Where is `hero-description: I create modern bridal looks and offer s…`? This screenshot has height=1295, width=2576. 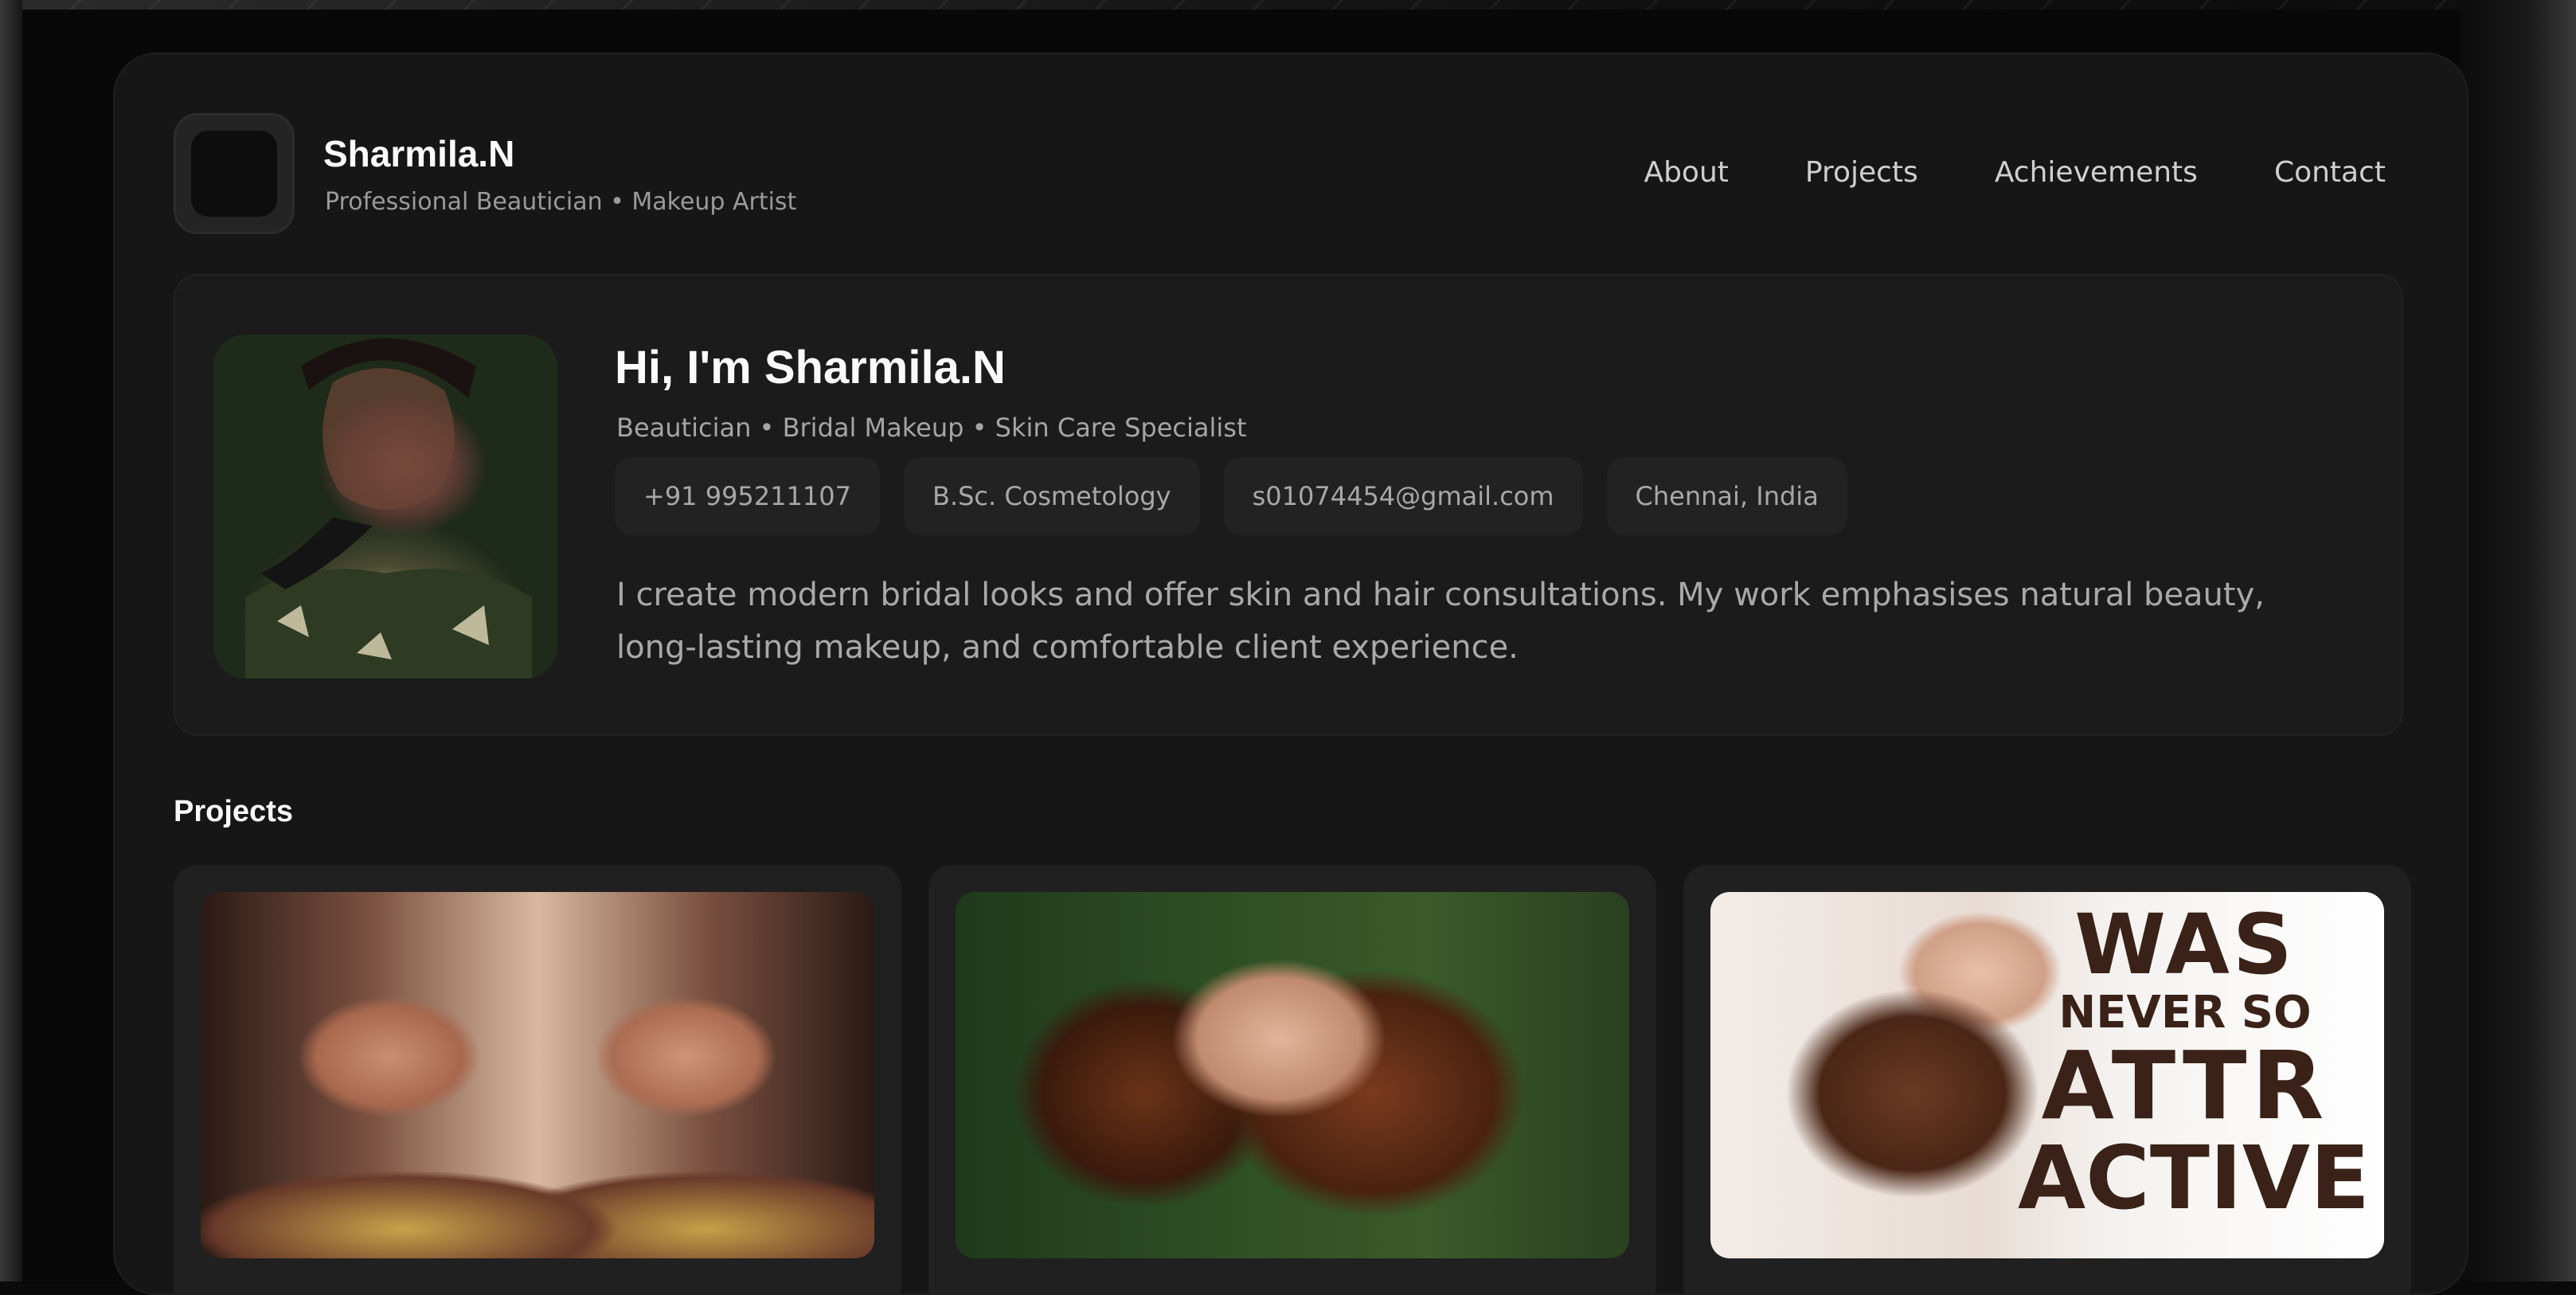 hero-description: I create modern bridal looks and offer s… is located at coordinates (1484, 621).